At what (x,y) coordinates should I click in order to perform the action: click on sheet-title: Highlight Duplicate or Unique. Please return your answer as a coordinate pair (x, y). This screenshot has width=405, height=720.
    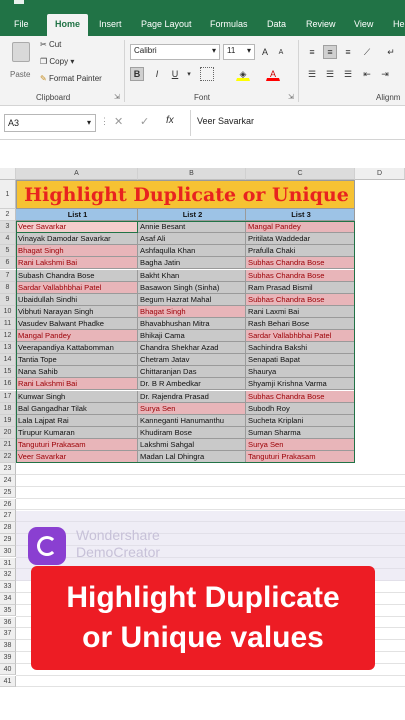
    Looking at the image, I should click on (185, 194).